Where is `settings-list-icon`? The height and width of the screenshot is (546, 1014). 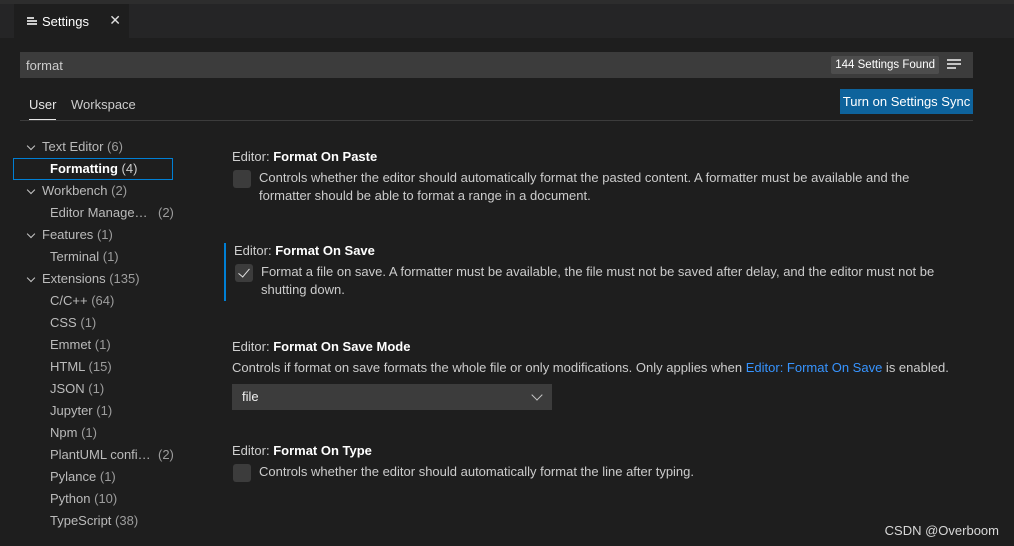 settings-list-icon is located at coordinates (32, 21).